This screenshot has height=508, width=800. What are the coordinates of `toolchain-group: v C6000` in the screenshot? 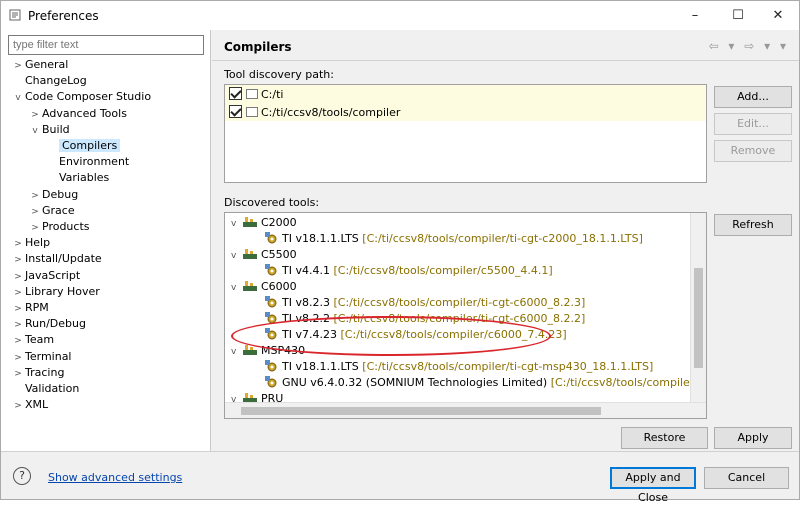 It's located at (264, 287).